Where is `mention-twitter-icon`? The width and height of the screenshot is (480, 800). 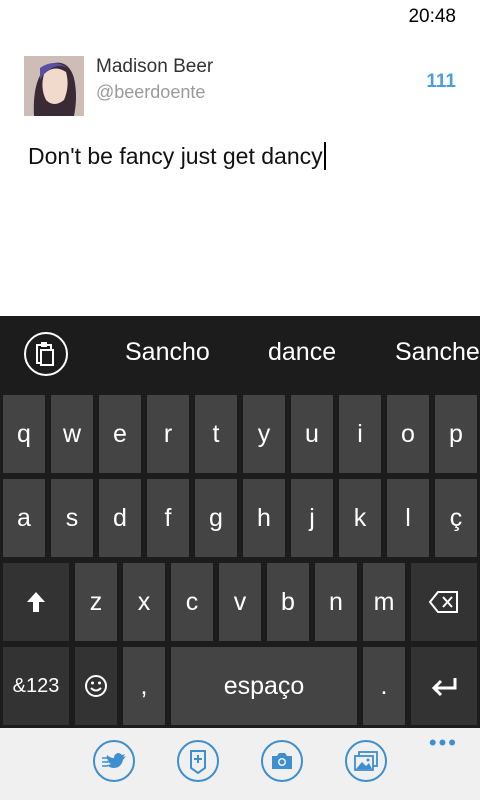 mention-twitter-icon is located at coordinates (114, 761).